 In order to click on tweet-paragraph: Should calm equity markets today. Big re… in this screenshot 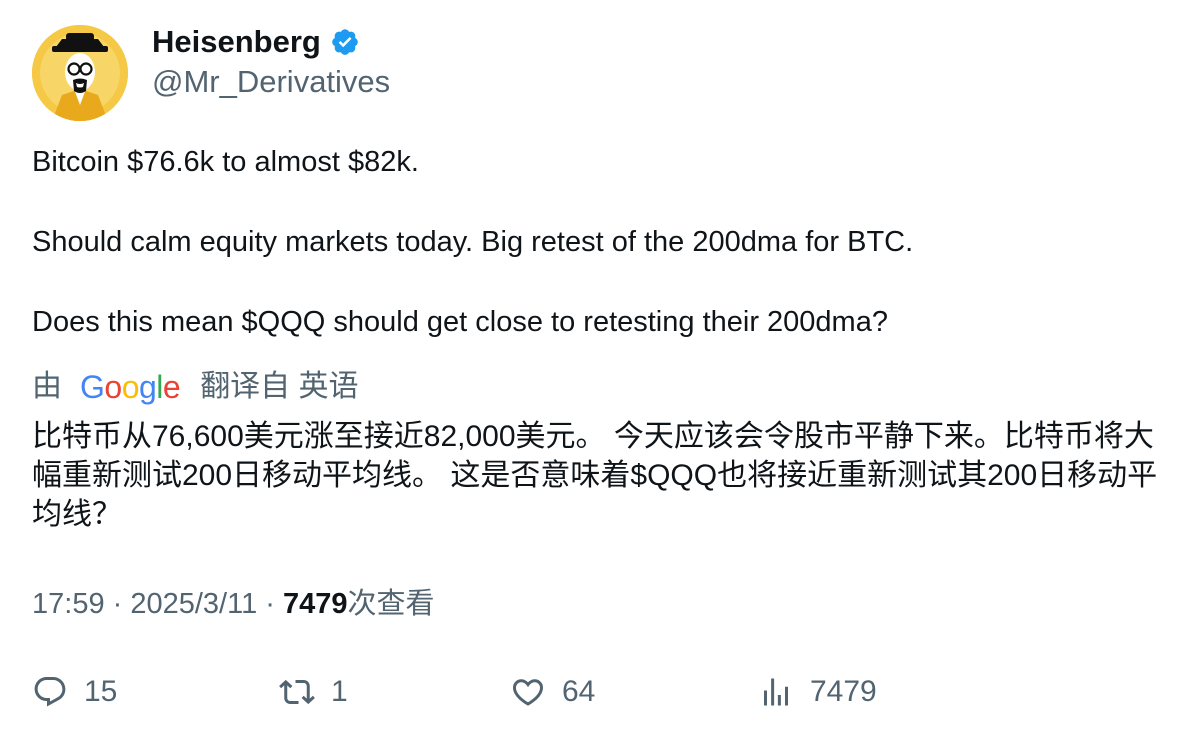, I will do `click(473, 242)`.